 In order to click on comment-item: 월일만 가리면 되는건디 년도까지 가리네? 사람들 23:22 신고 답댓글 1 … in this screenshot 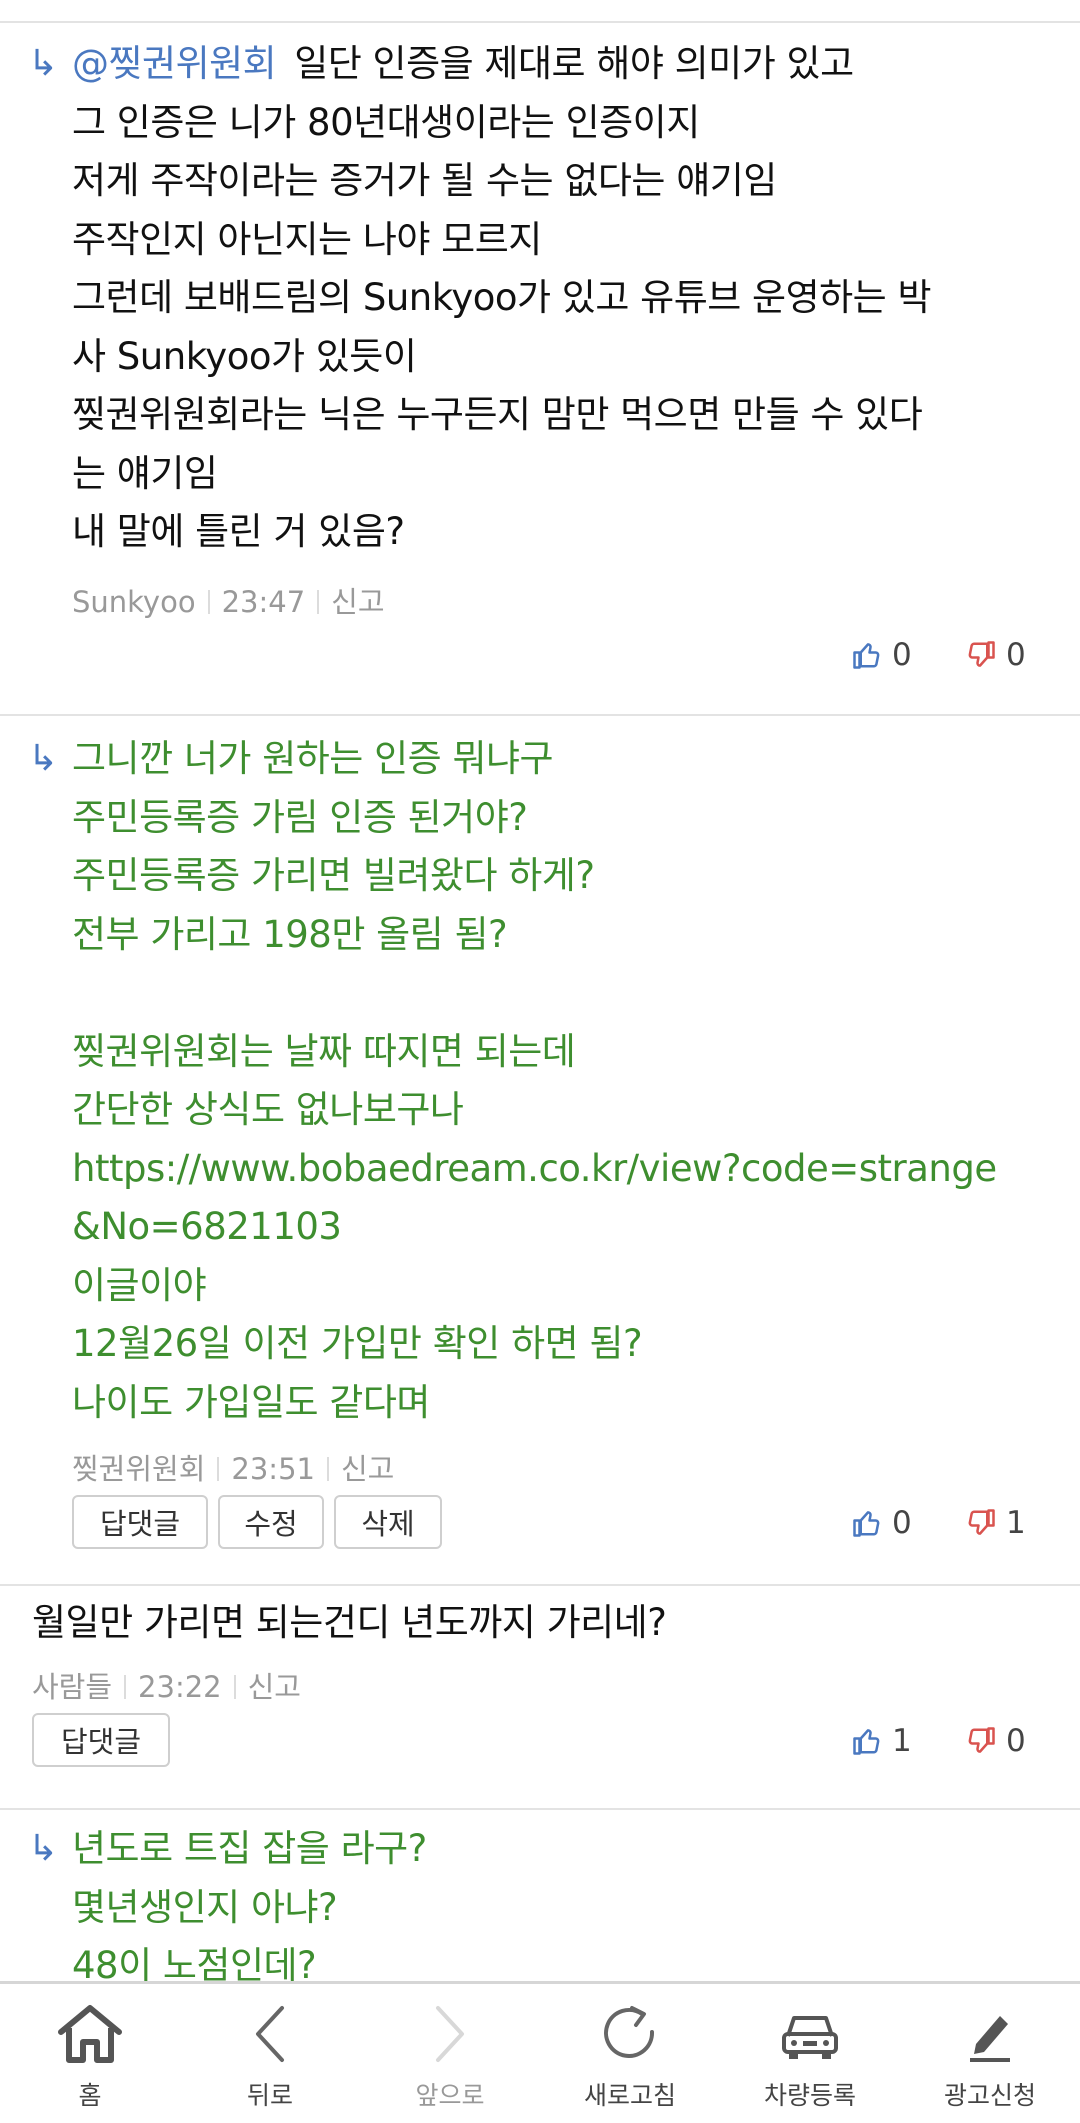, I will do `click(540, 1698)`.